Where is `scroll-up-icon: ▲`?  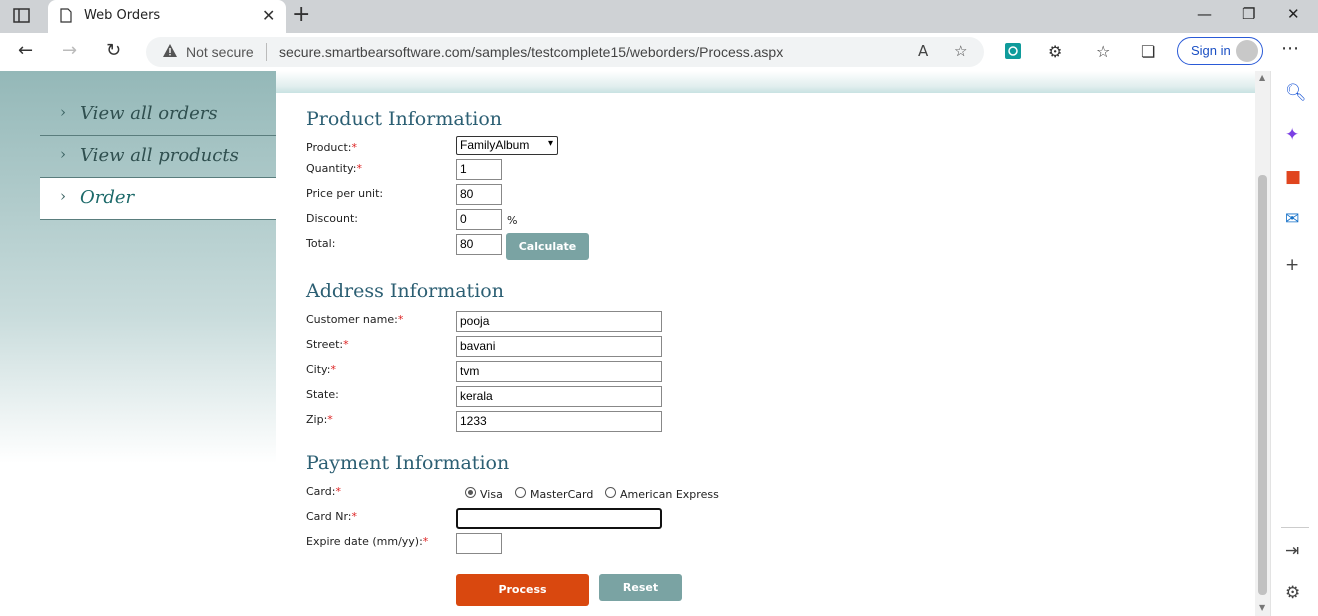
scroll-up-icon: ▲ is located at coordinates (1262, 77).